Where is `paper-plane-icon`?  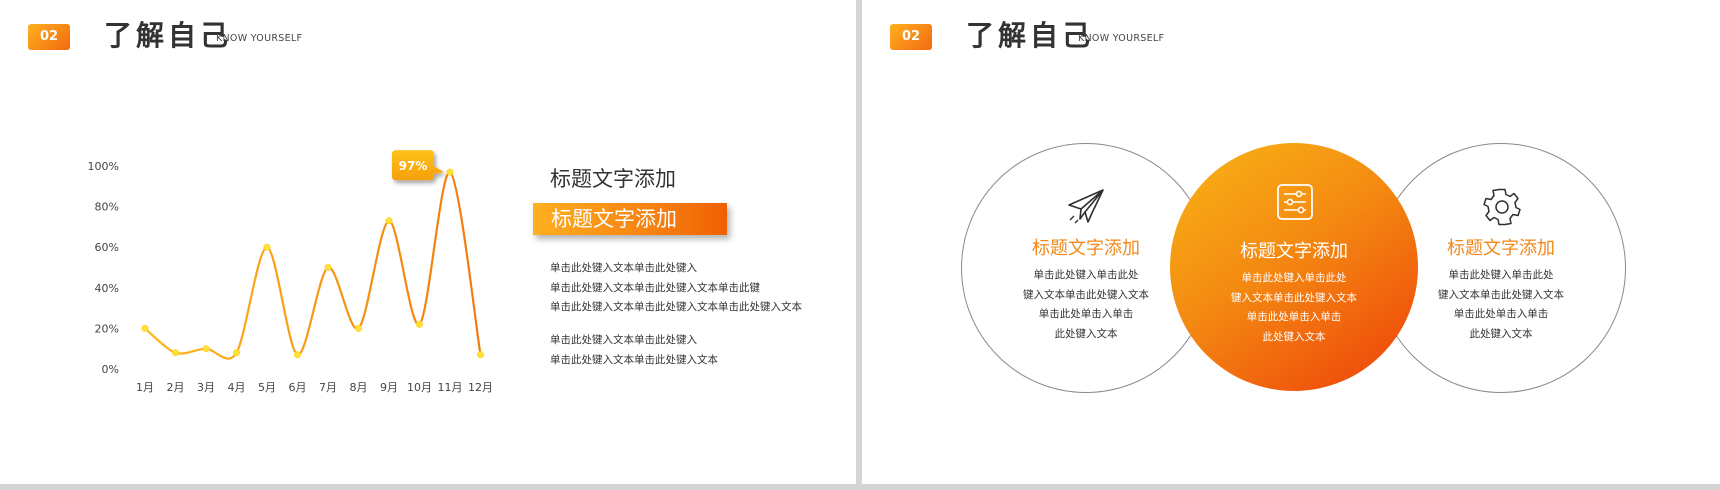
paper-plane-icon is located at coordinates (1086, 206).